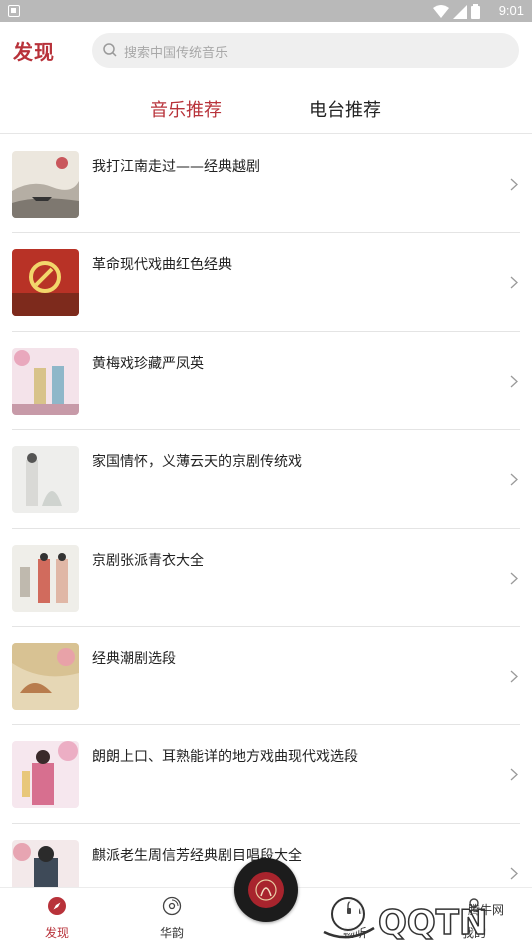 This screenshot has width=532, height=946. What do you see at coordinates (345, 109) in the screenshot?
I see `tab-radio-recommend: 电台推荐` at bounding box center [345, 109].